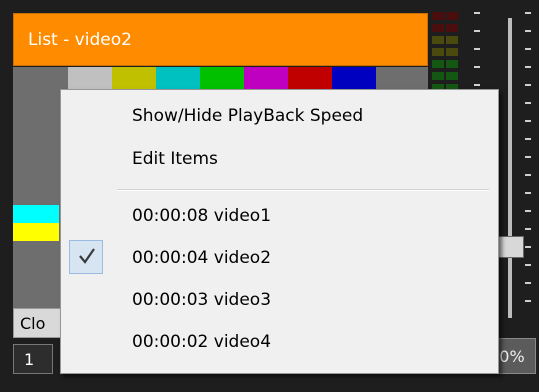  I want to click on menu-item-edit-items: Edit Items, so click(279, 159).